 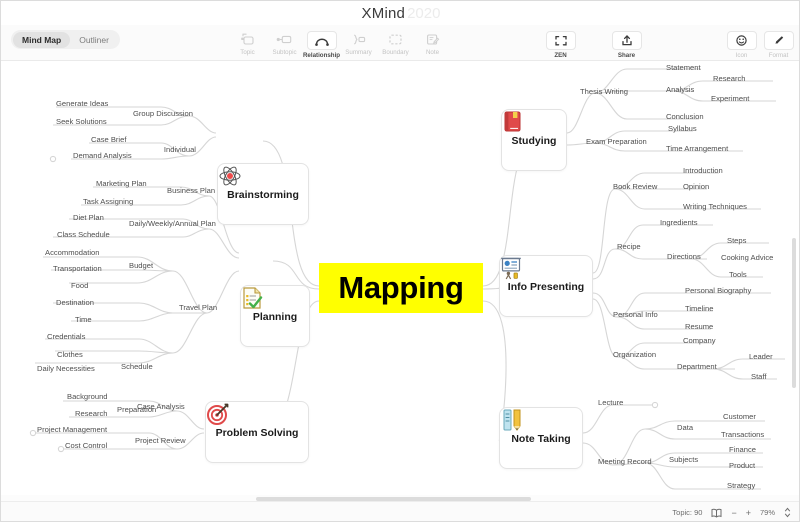 What do you see at coordinates (88, 217) in the screenshot?
I see `topic-diet-plan: Diet Plan` at bounding box center [88, 217].